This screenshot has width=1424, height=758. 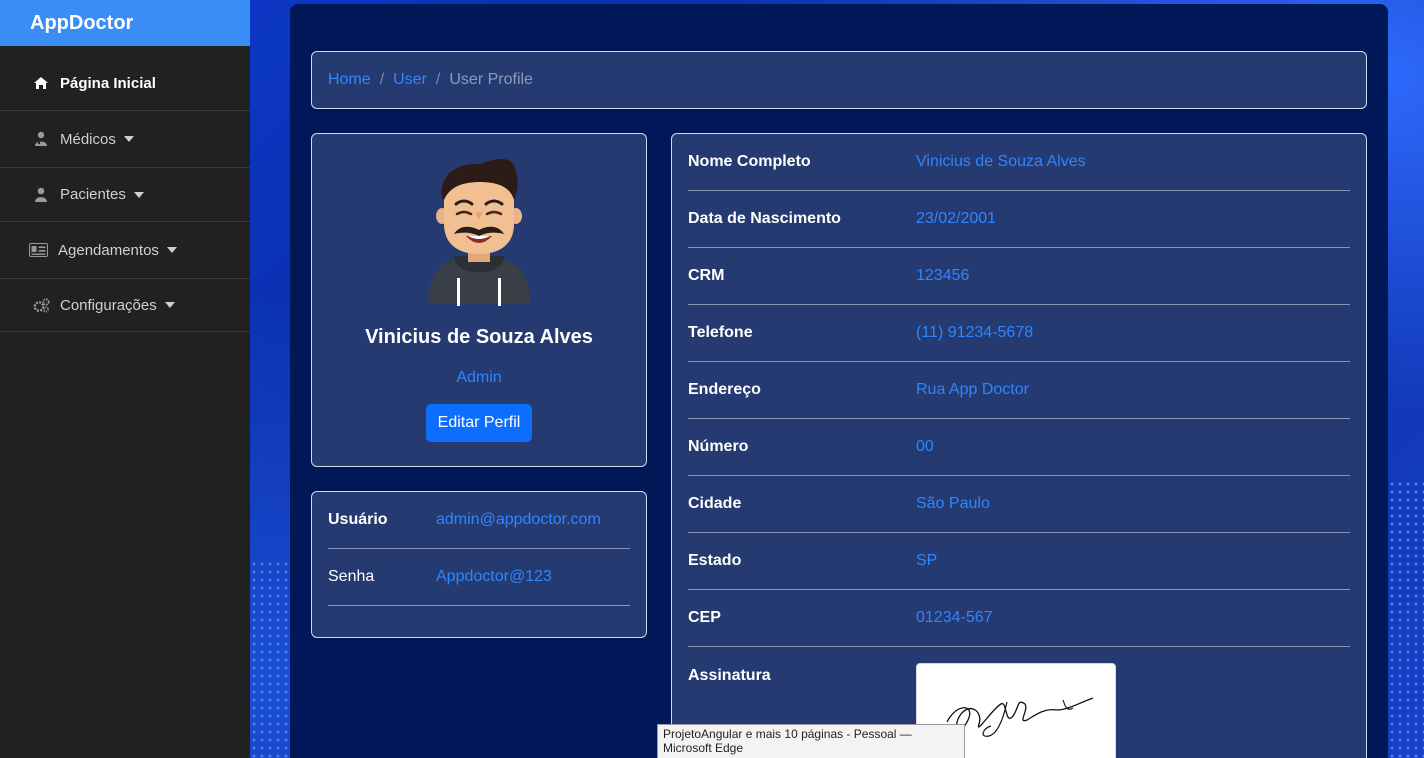 I want to click on detail-row-assinatura: Assinatura, so click(x=1019, y=702).